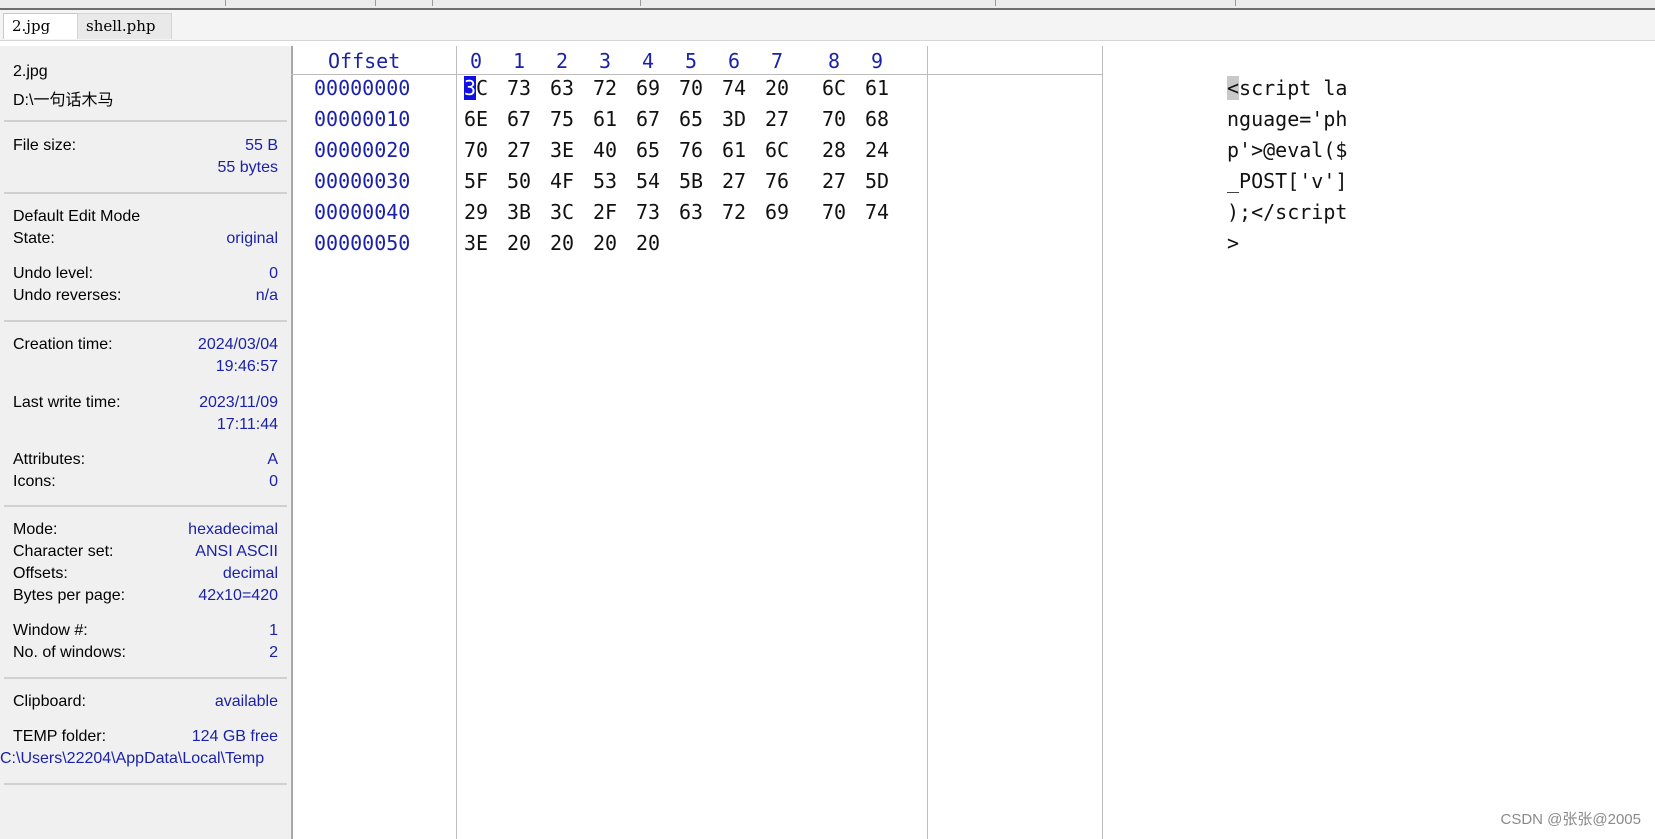  Describe the element at coordinates (691, 61) in the screenshot. I see `column-header: 5` at that location.